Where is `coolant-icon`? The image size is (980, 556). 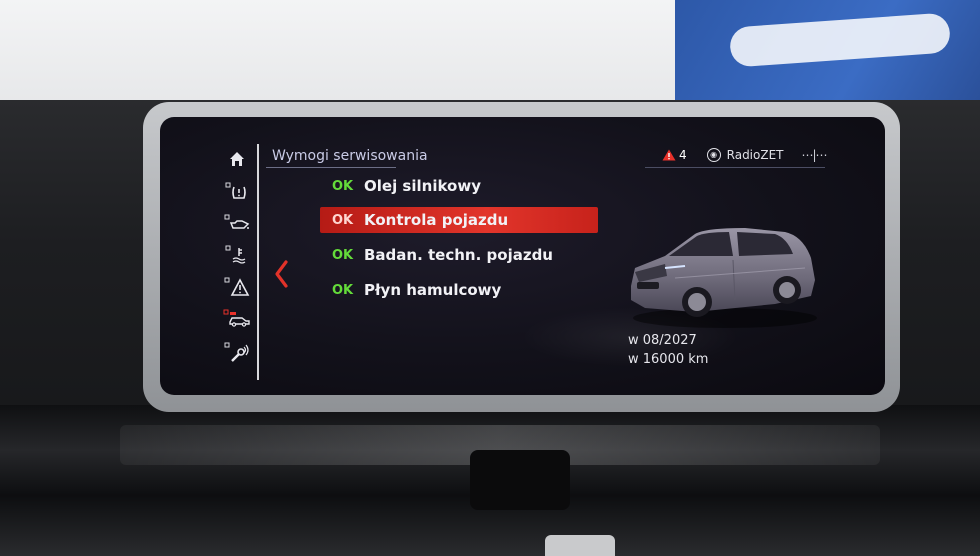 coolant-icon is located at coordinates (237, 255).